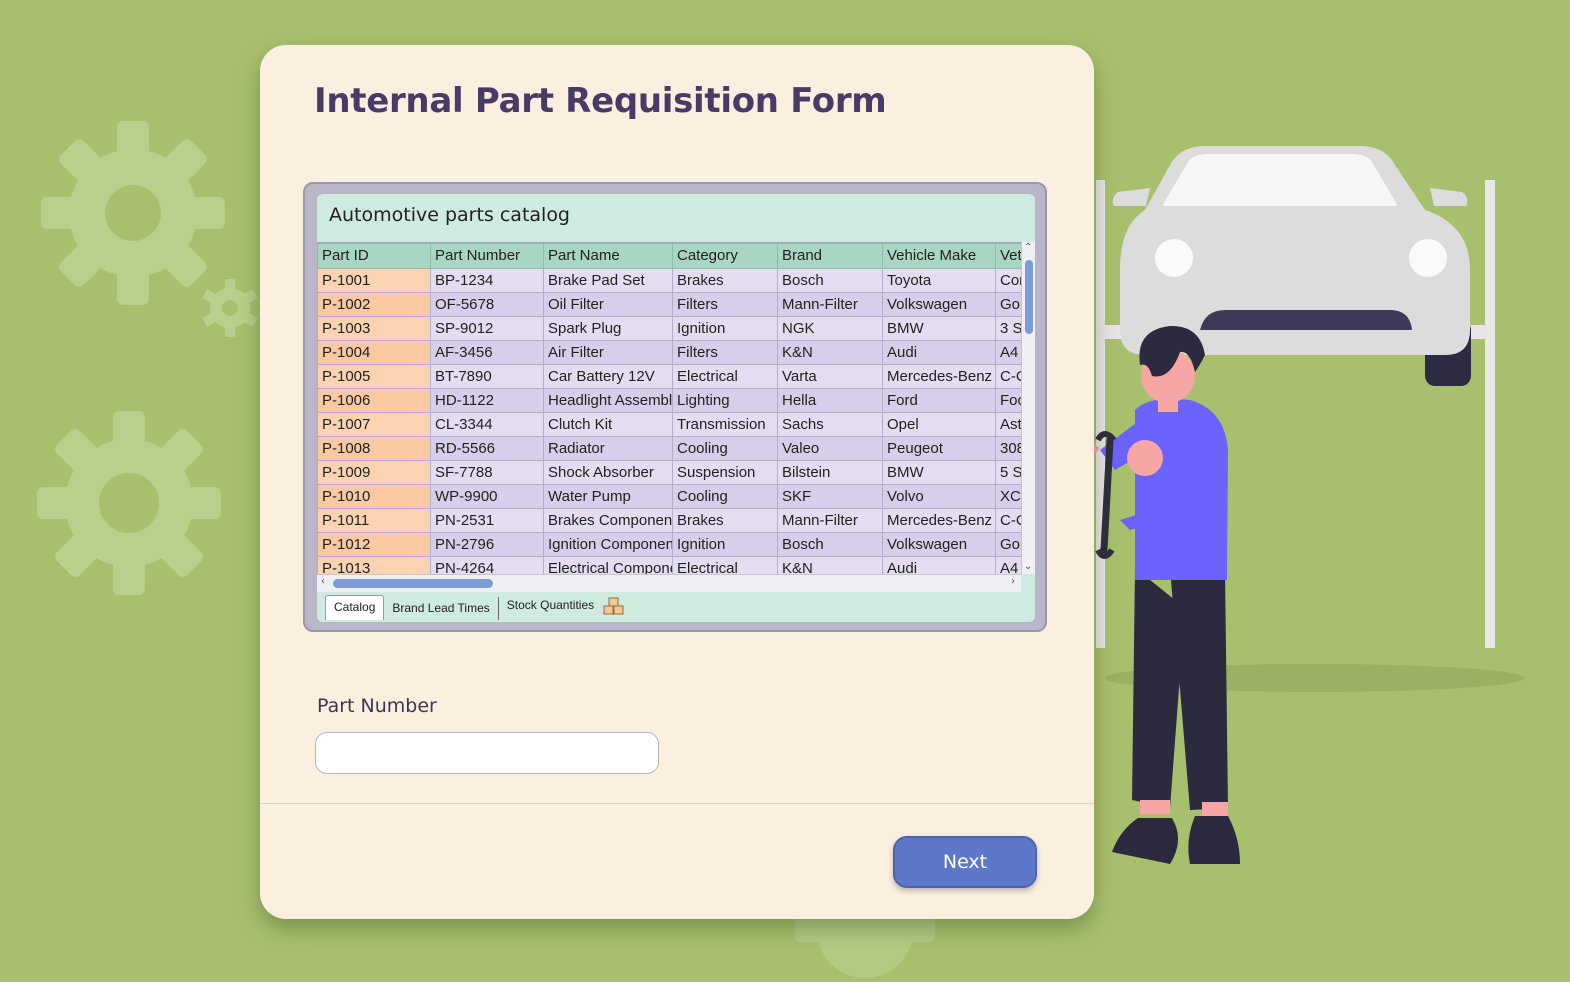  I want to click on scroll-down-icon: ⌄, so click(1028, 566).